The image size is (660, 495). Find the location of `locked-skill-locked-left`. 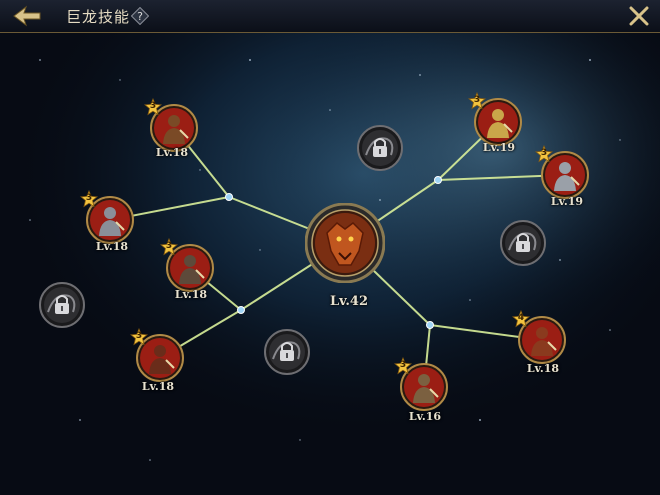

locked-skill-locked-left is located at coordinates (62, 305).